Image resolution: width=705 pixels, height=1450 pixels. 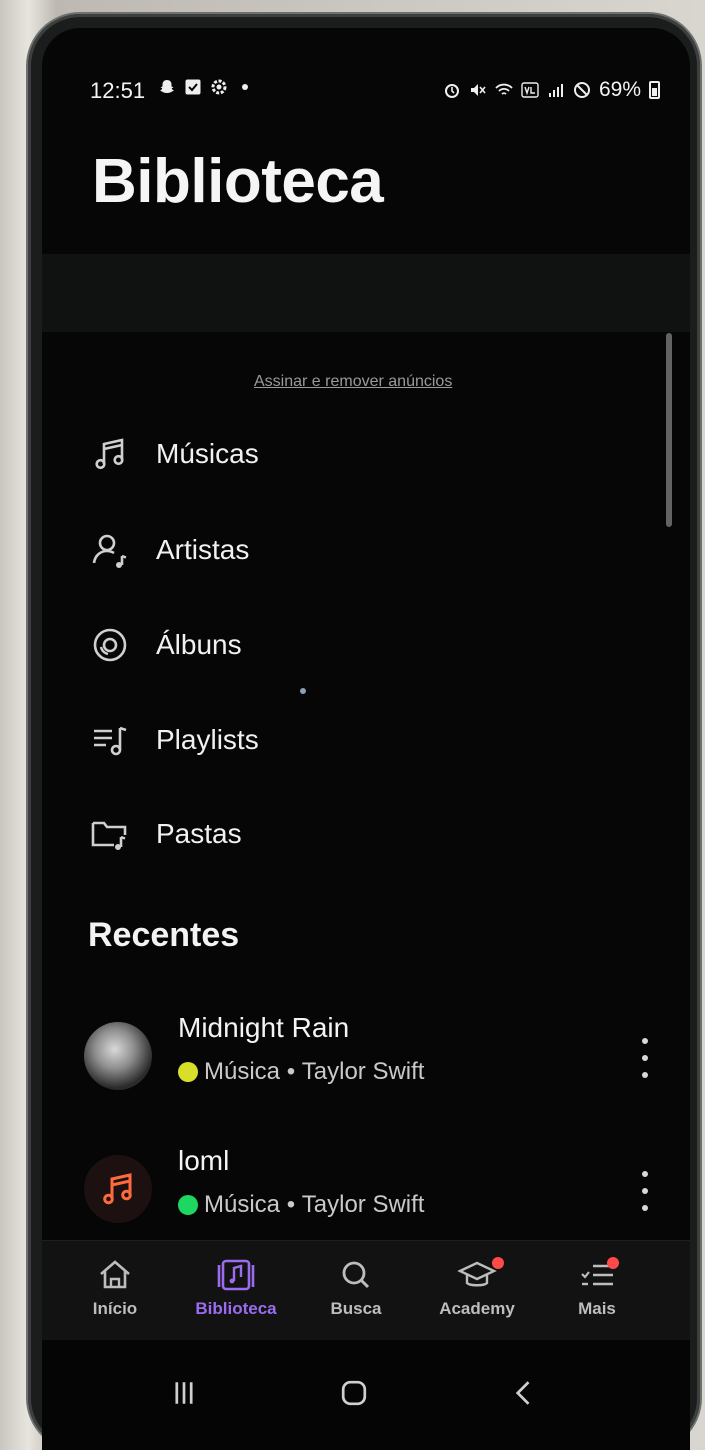 I want to click on playlist-icon, so click(x=110, y=741).